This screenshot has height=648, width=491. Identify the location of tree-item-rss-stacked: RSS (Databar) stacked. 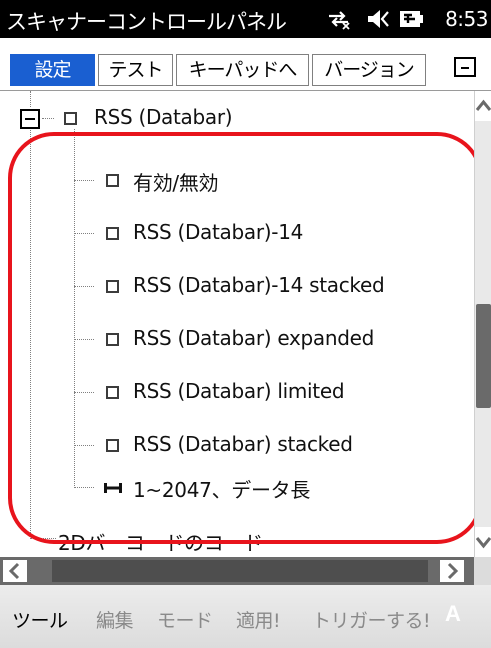
(230, 446).